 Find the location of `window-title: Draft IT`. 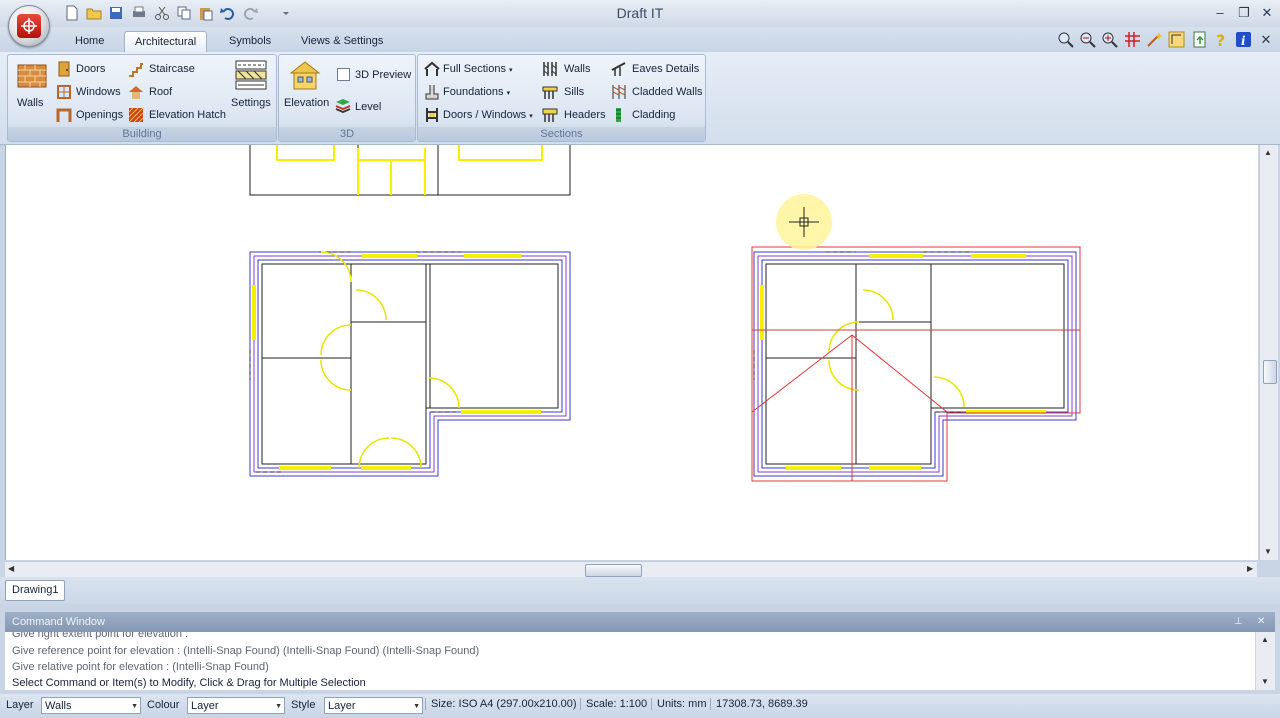

window-title: Draft IT is located at coordinates (640, 13).